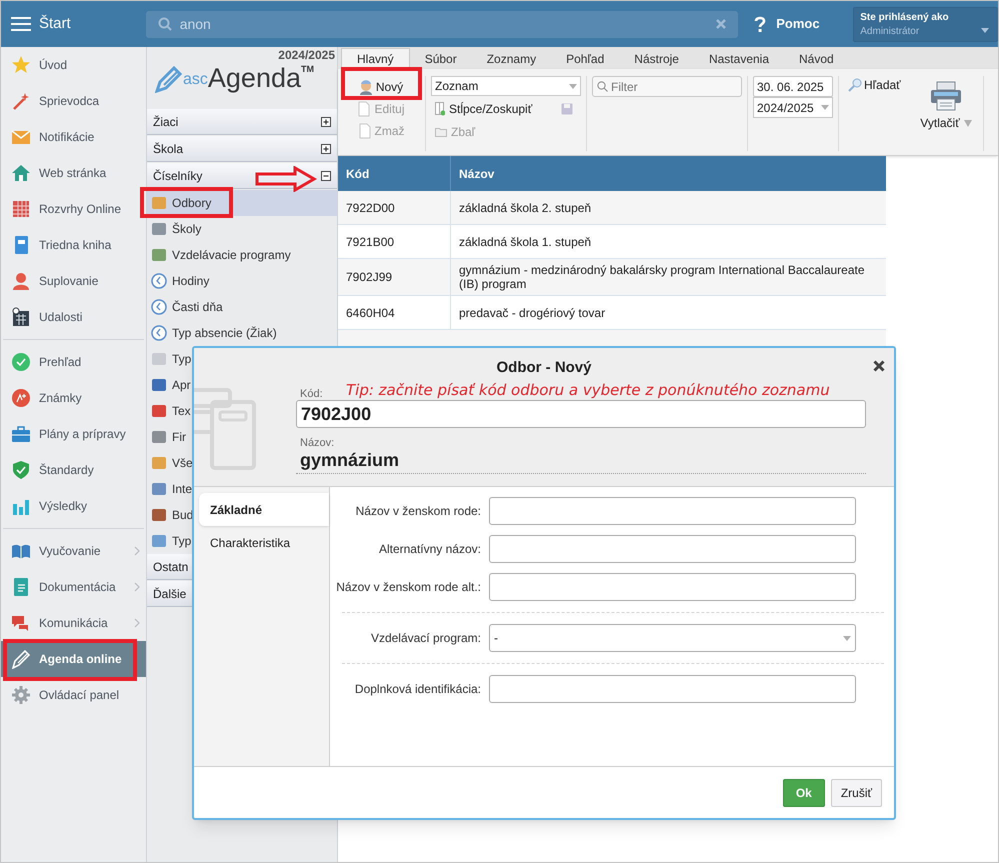 Image resolution: width=999 pixels, height=863 pixels. I want to click on table-cell-text: základná škola 1. stupeň, so click(525, 242).